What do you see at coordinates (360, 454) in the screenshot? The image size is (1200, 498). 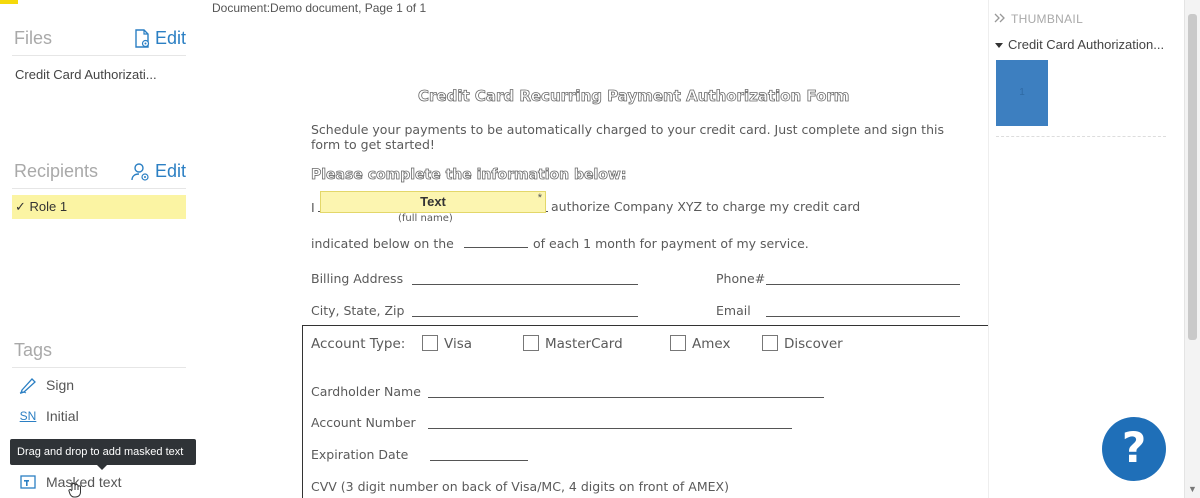 I see `expiration-label: Expiration Date` at bounding box center [360, 454].